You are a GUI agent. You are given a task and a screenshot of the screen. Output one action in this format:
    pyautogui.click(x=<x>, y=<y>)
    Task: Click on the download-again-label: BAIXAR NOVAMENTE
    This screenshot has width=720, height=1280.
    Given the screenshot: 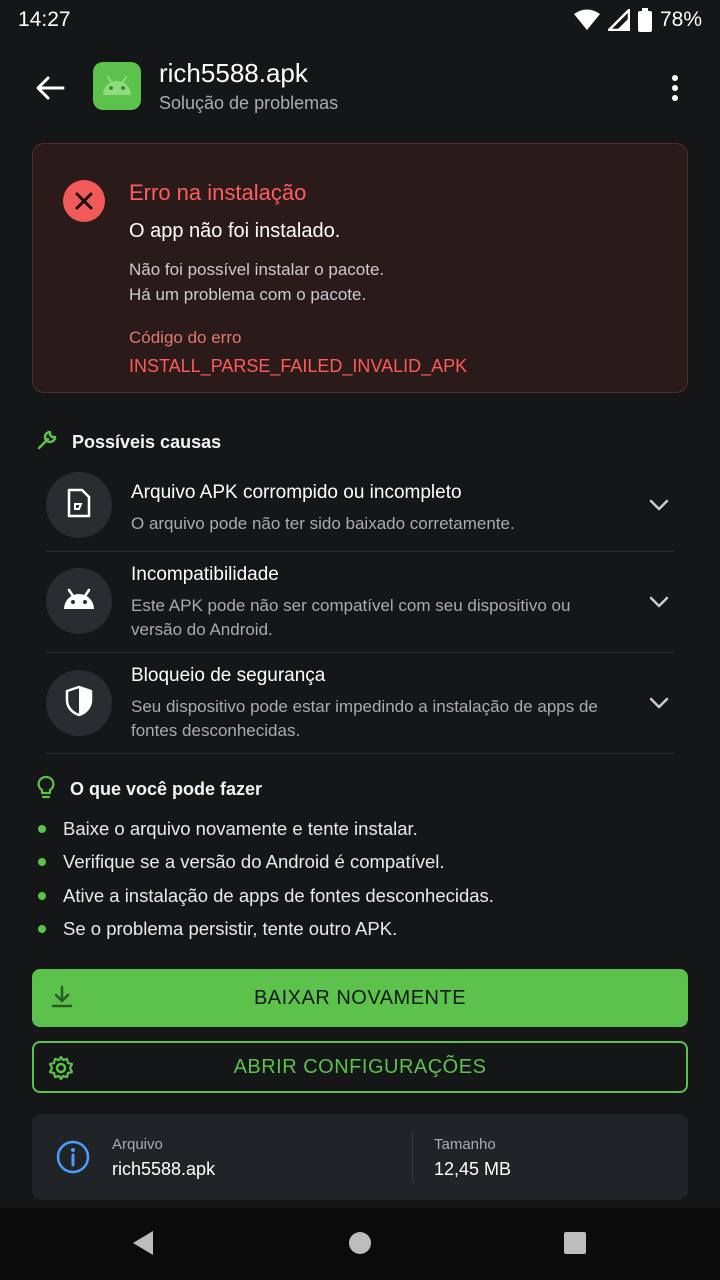 What is the action you would take?
    pyautogui.click(x=360, y=997)
    